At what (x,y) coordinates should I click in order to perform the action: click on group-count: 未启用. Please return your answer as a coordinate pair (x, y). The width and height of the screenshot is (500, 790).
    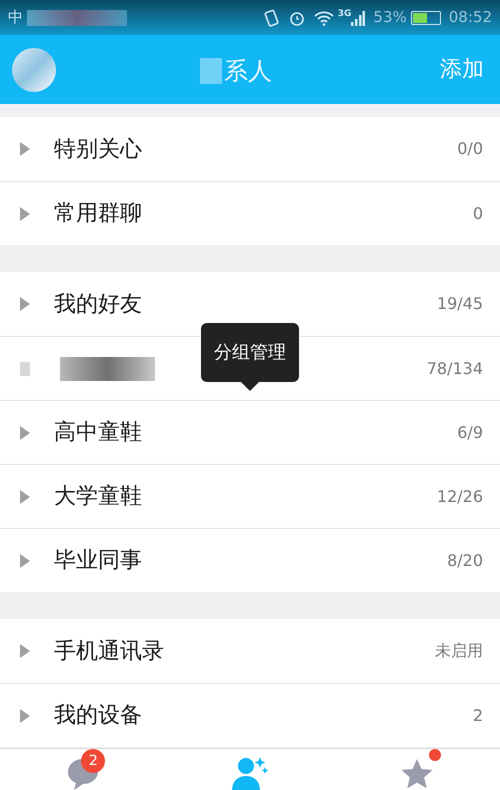
    Looking at the image, I should click on (459, 651).